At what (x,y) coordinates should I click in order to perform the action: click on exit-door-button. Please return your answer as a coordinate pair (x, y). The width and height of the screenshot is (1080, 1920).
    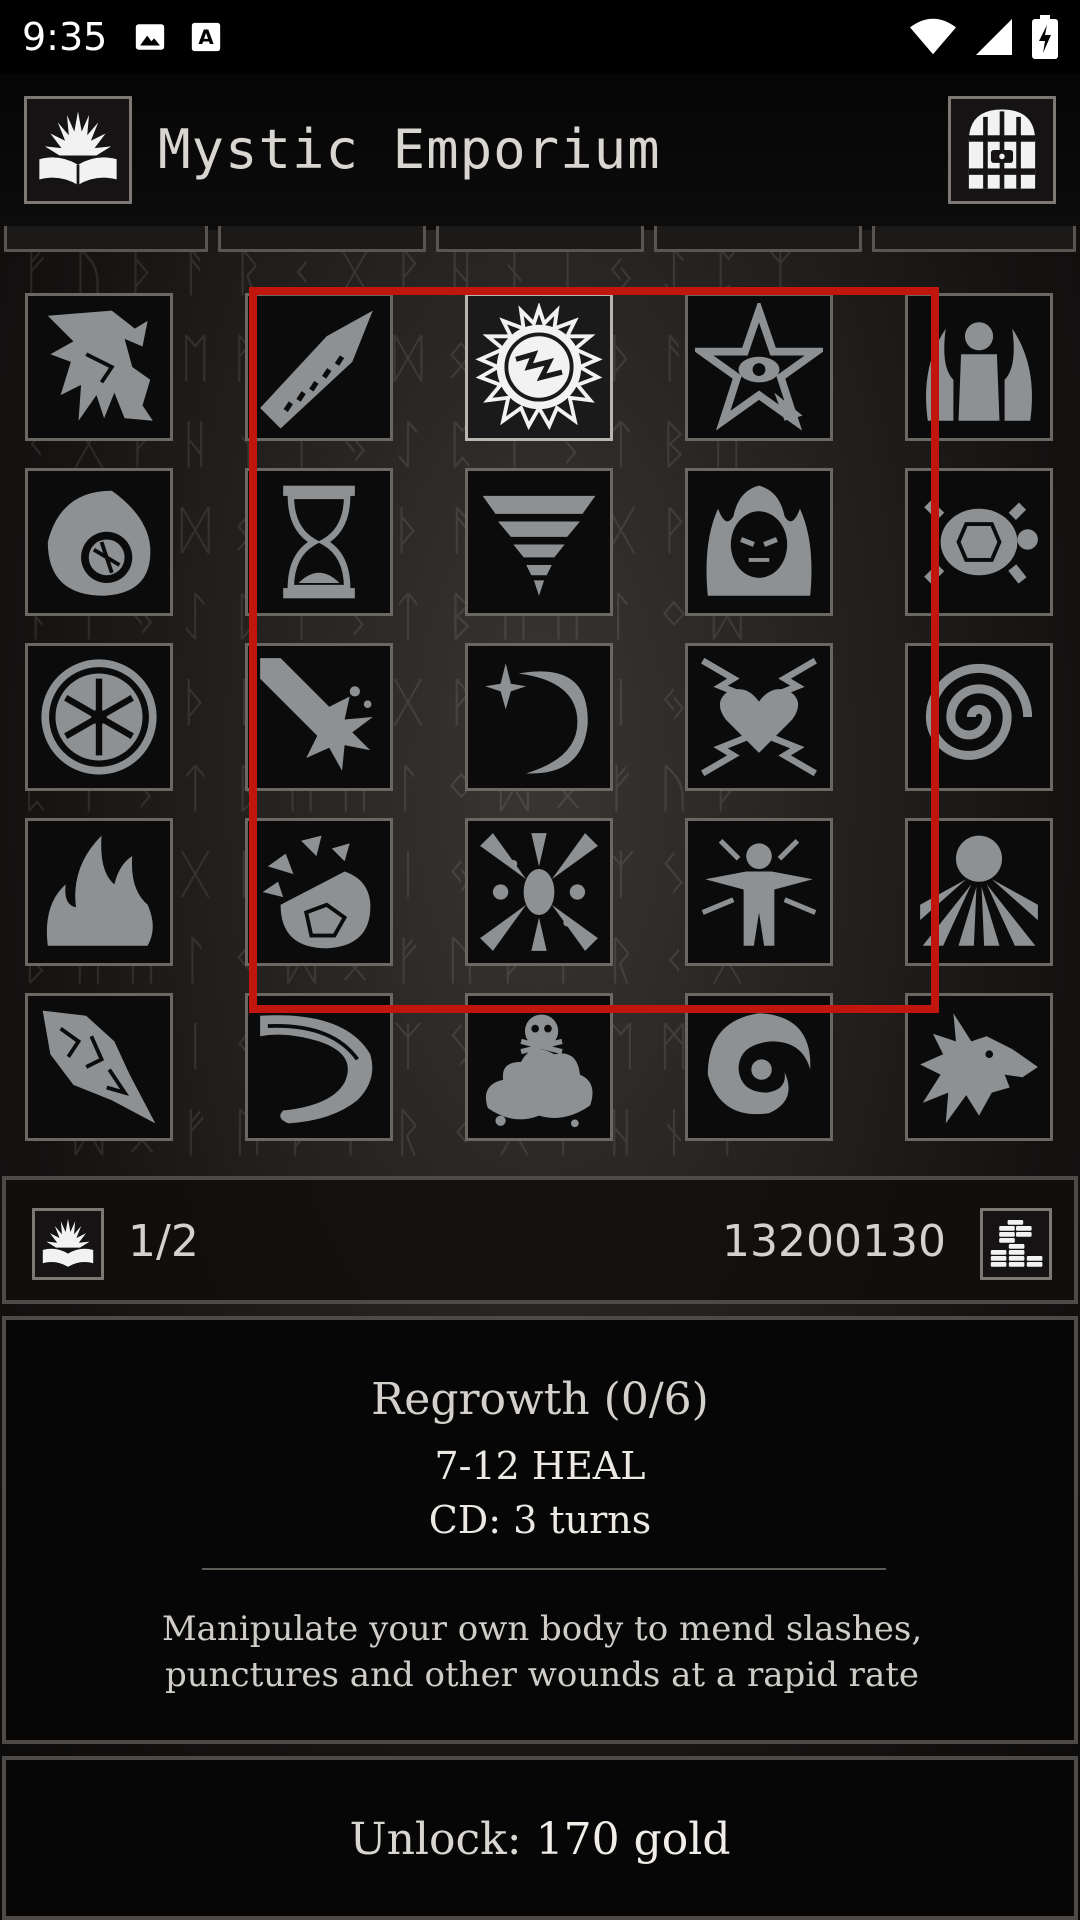
    Looking at the image, I should click on (1002, 150).